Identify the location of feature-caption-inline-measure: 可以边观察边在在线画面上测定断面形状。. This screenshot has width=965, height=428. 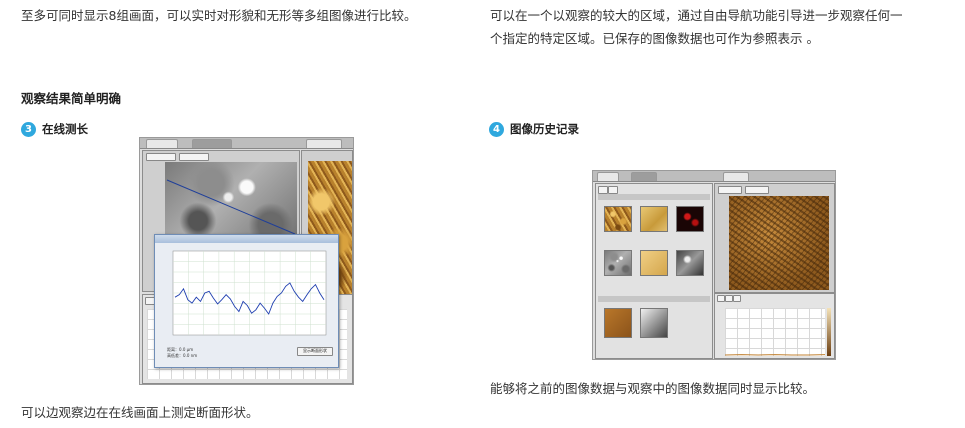
(140, 412).